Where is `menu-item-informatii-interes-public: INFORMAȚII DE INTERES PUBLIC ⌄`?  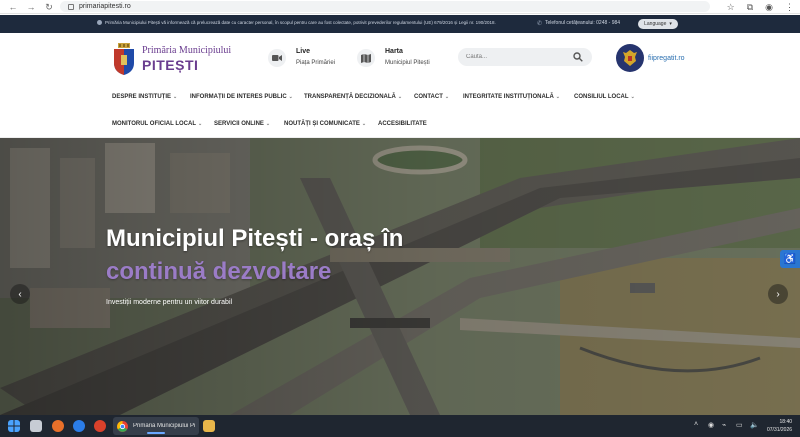
menu-item-informatii-interes-public: INFORMAȚII DE INTERES PUBLIC ⌄ is located at coordinates (241, 97).